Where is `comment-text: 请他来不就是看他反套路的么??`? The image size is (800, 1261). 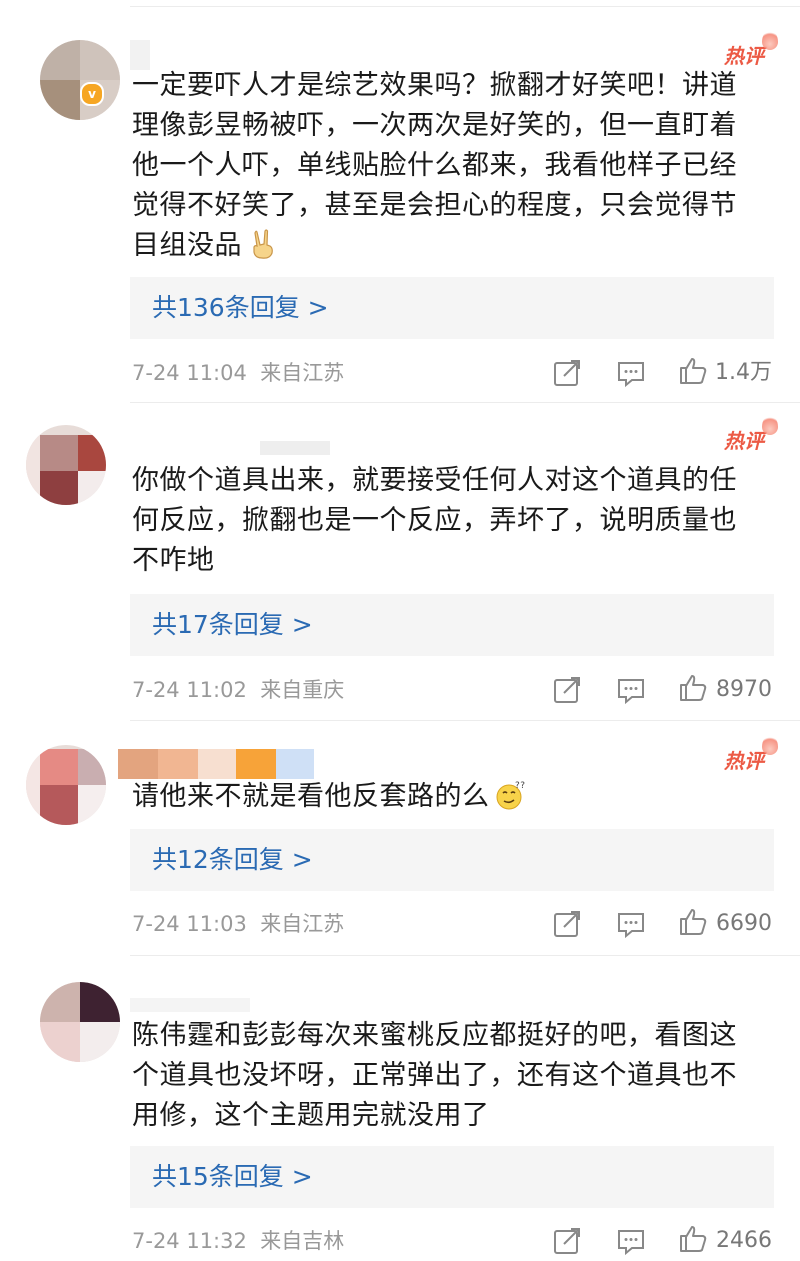 comment-text: 请他来不就是看他反套路的么?? is located at coordinates (447, 797).